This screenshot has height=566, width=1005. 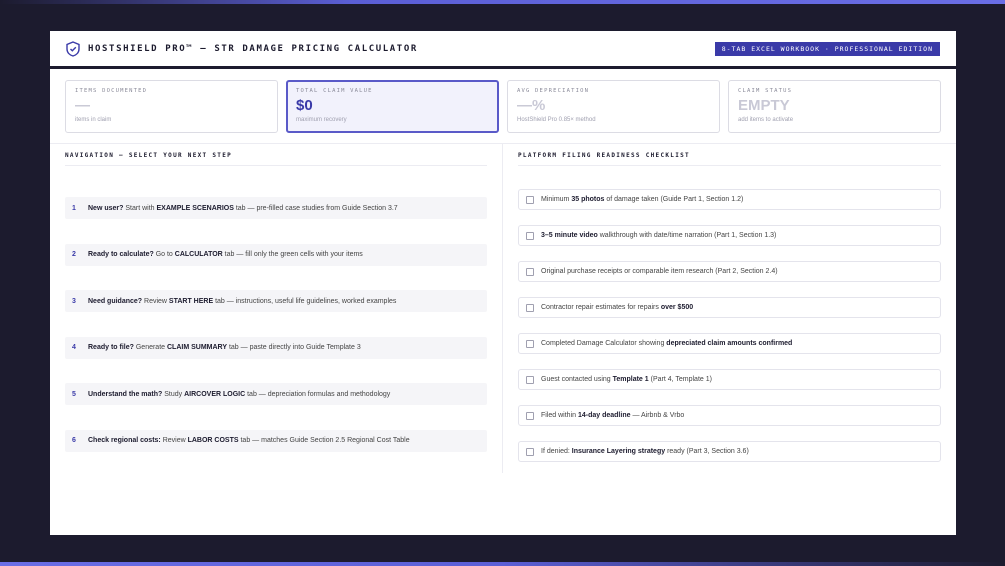 I want to click on nav-step-number: 3, so click(x=74, y=301).